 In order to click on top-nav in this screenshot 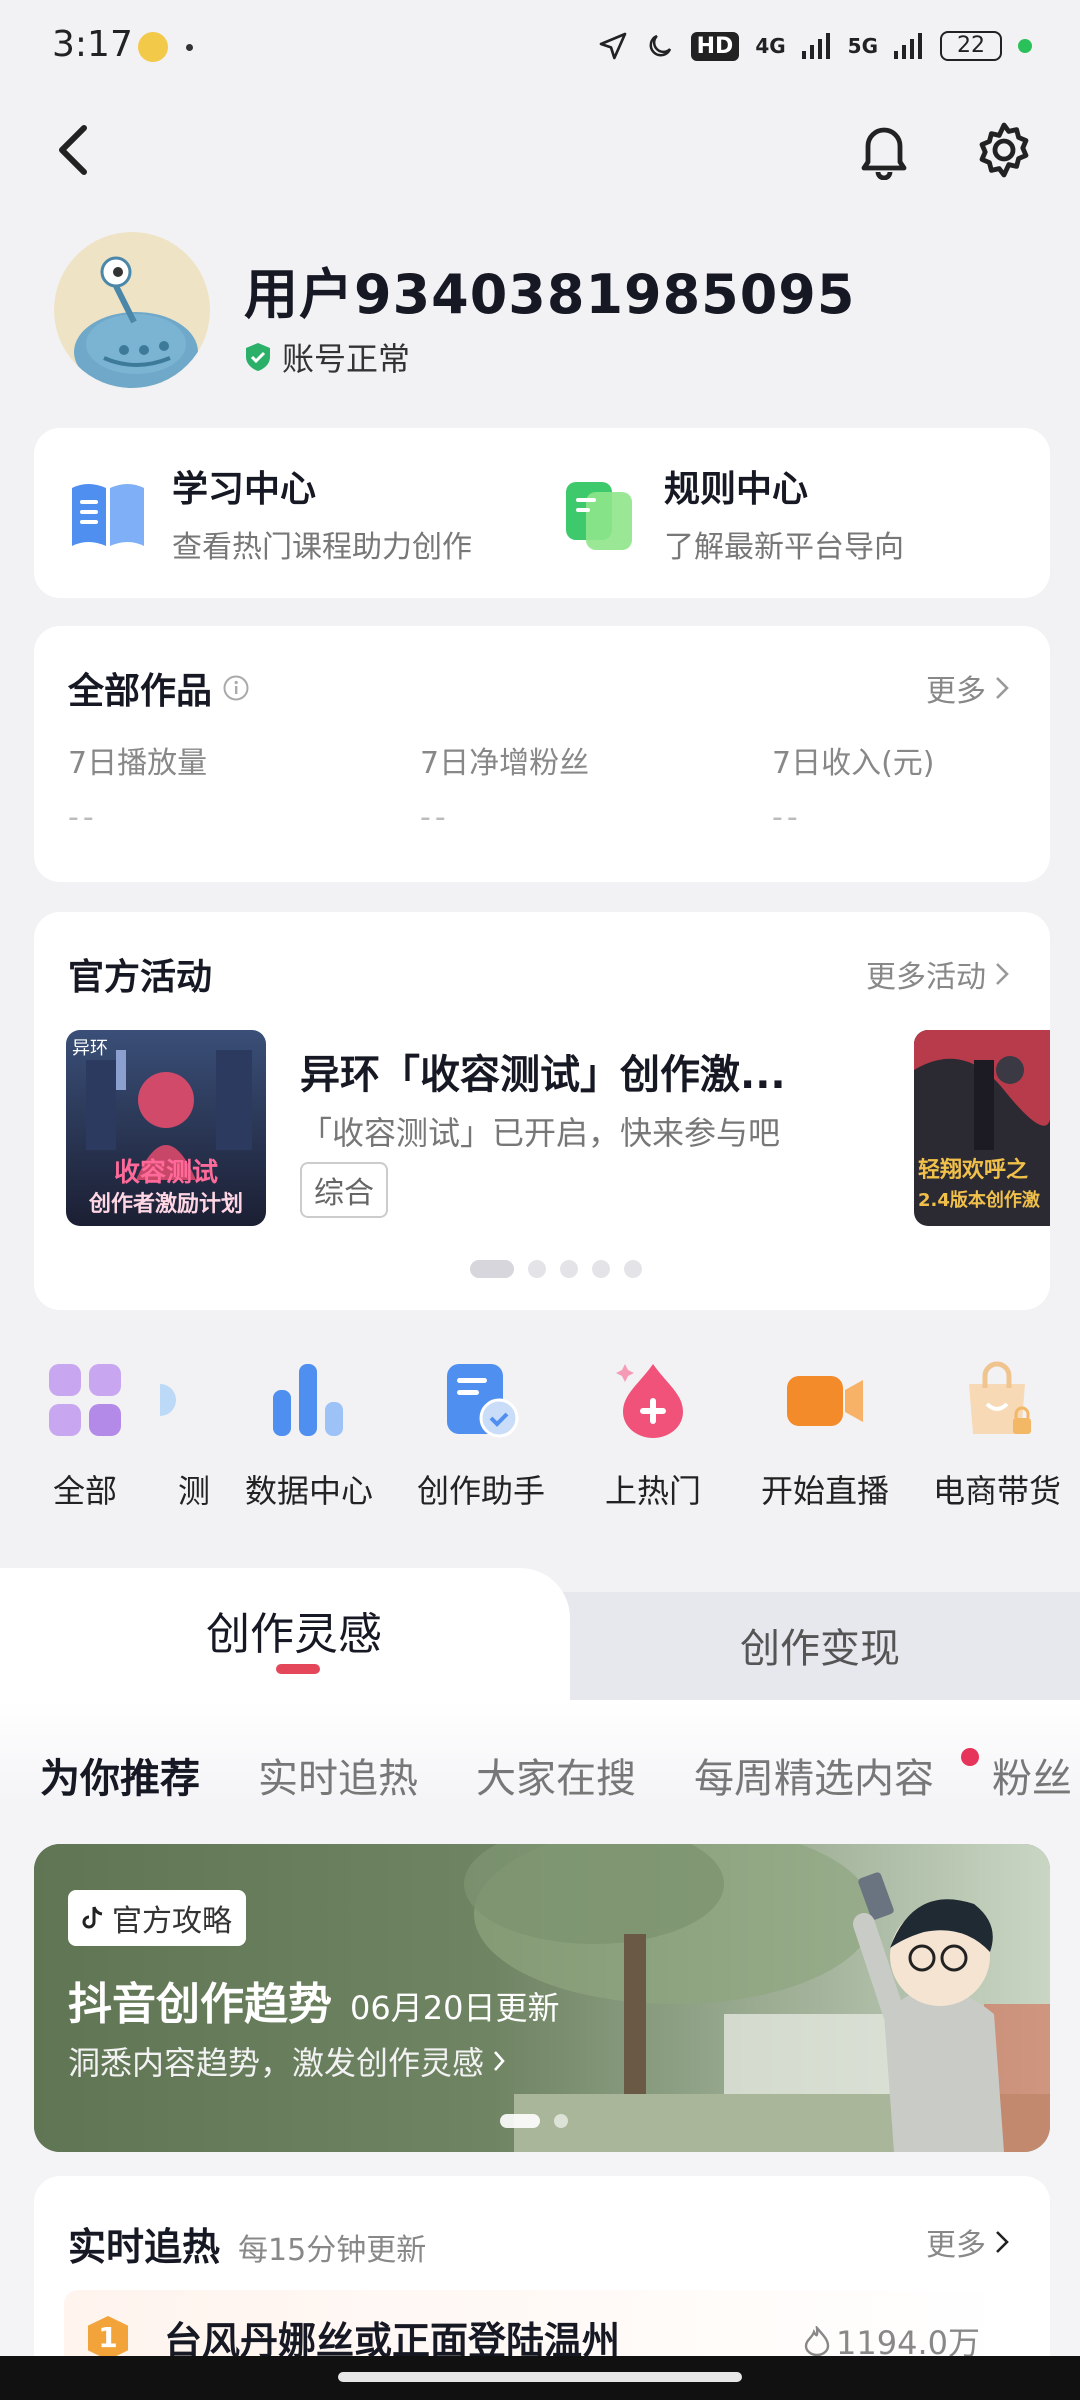, I will do `click(540, 150)`.